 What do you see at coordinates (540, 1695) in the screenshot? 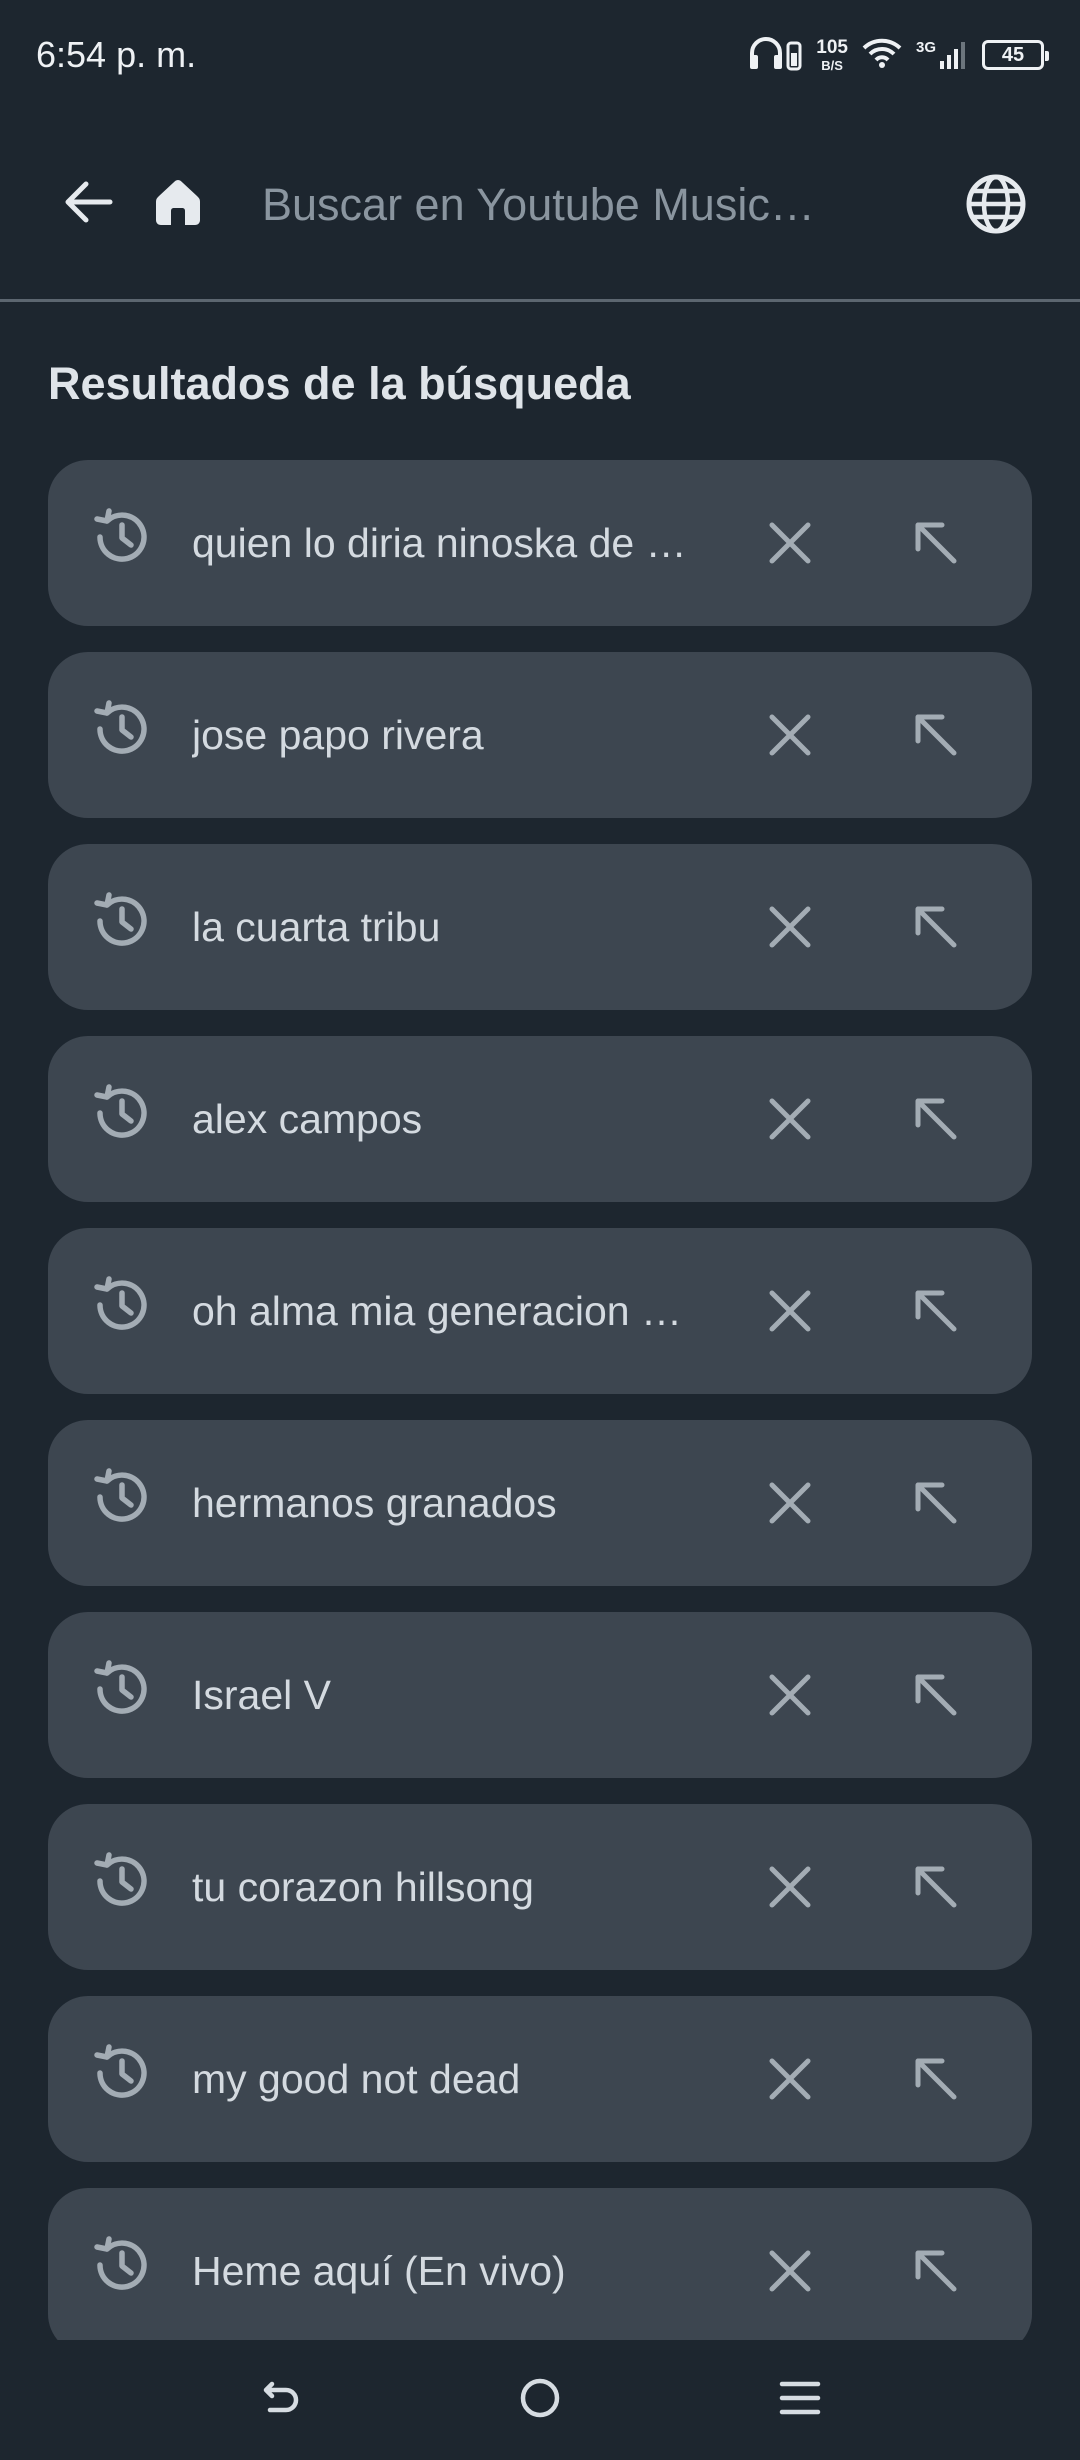
I see `search-history-item: Israel V` at bounding box center [540, 1695].